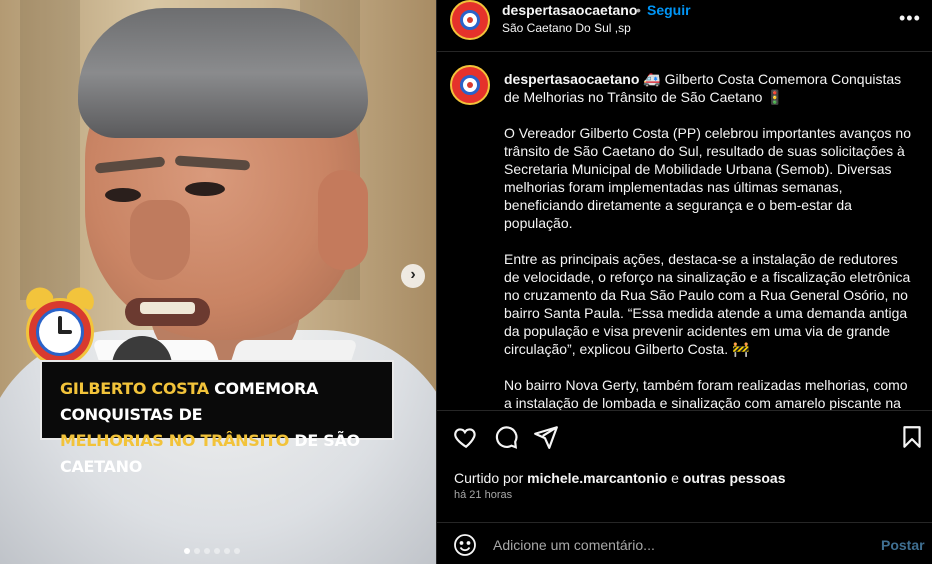 Image resolution: width=932 pixels, height=564 pixels. What do you see at coordinates (223, 73) in the screenshot?
I see `photo-hair` at bounding box center [223, 73].